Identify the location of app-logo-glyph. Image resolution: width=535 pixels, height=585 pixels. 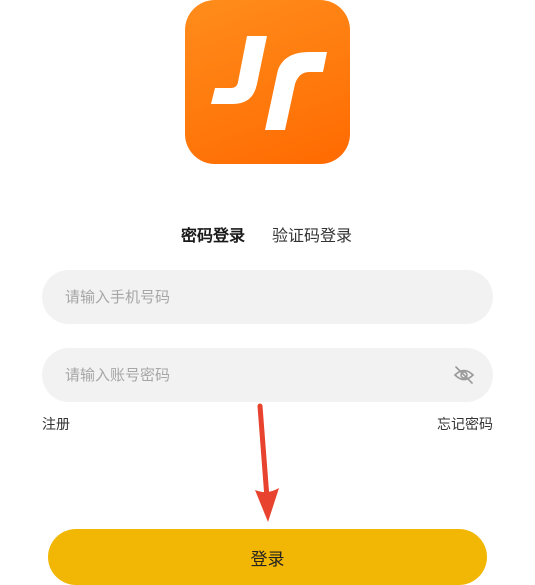
(269, 83).